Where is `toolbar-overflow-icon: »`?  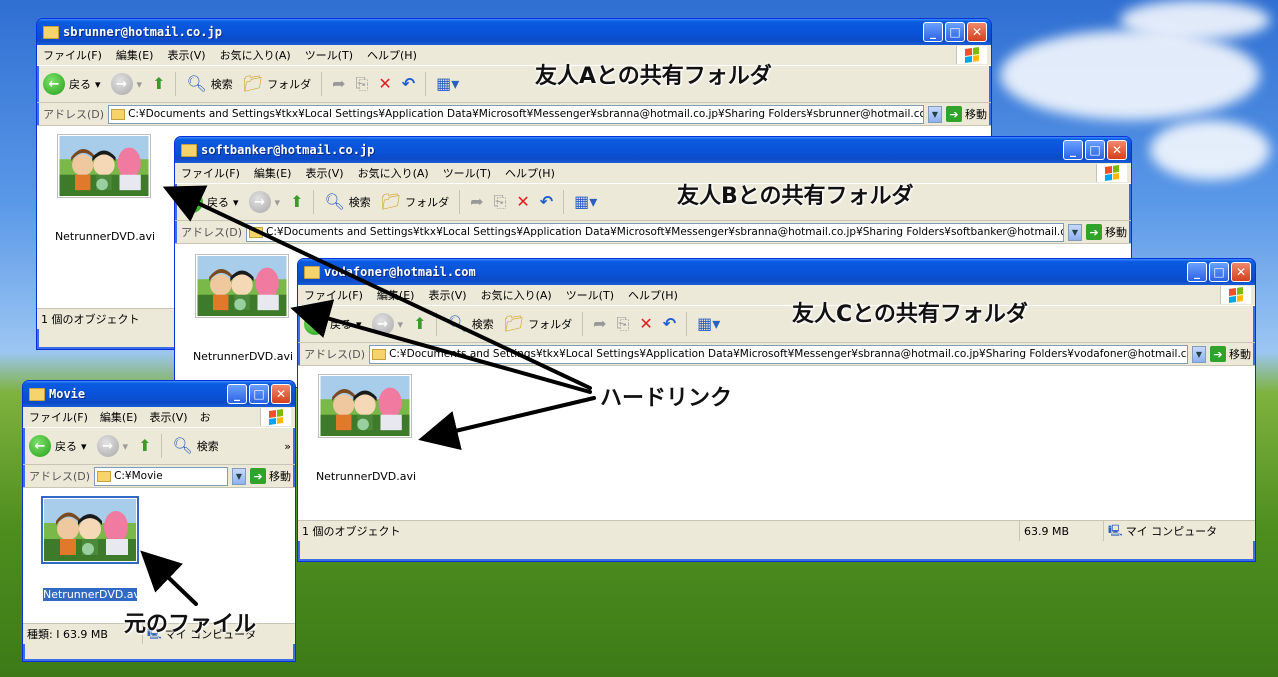
toolbar-overflow-icon: » is located at coordinates (287, 446).